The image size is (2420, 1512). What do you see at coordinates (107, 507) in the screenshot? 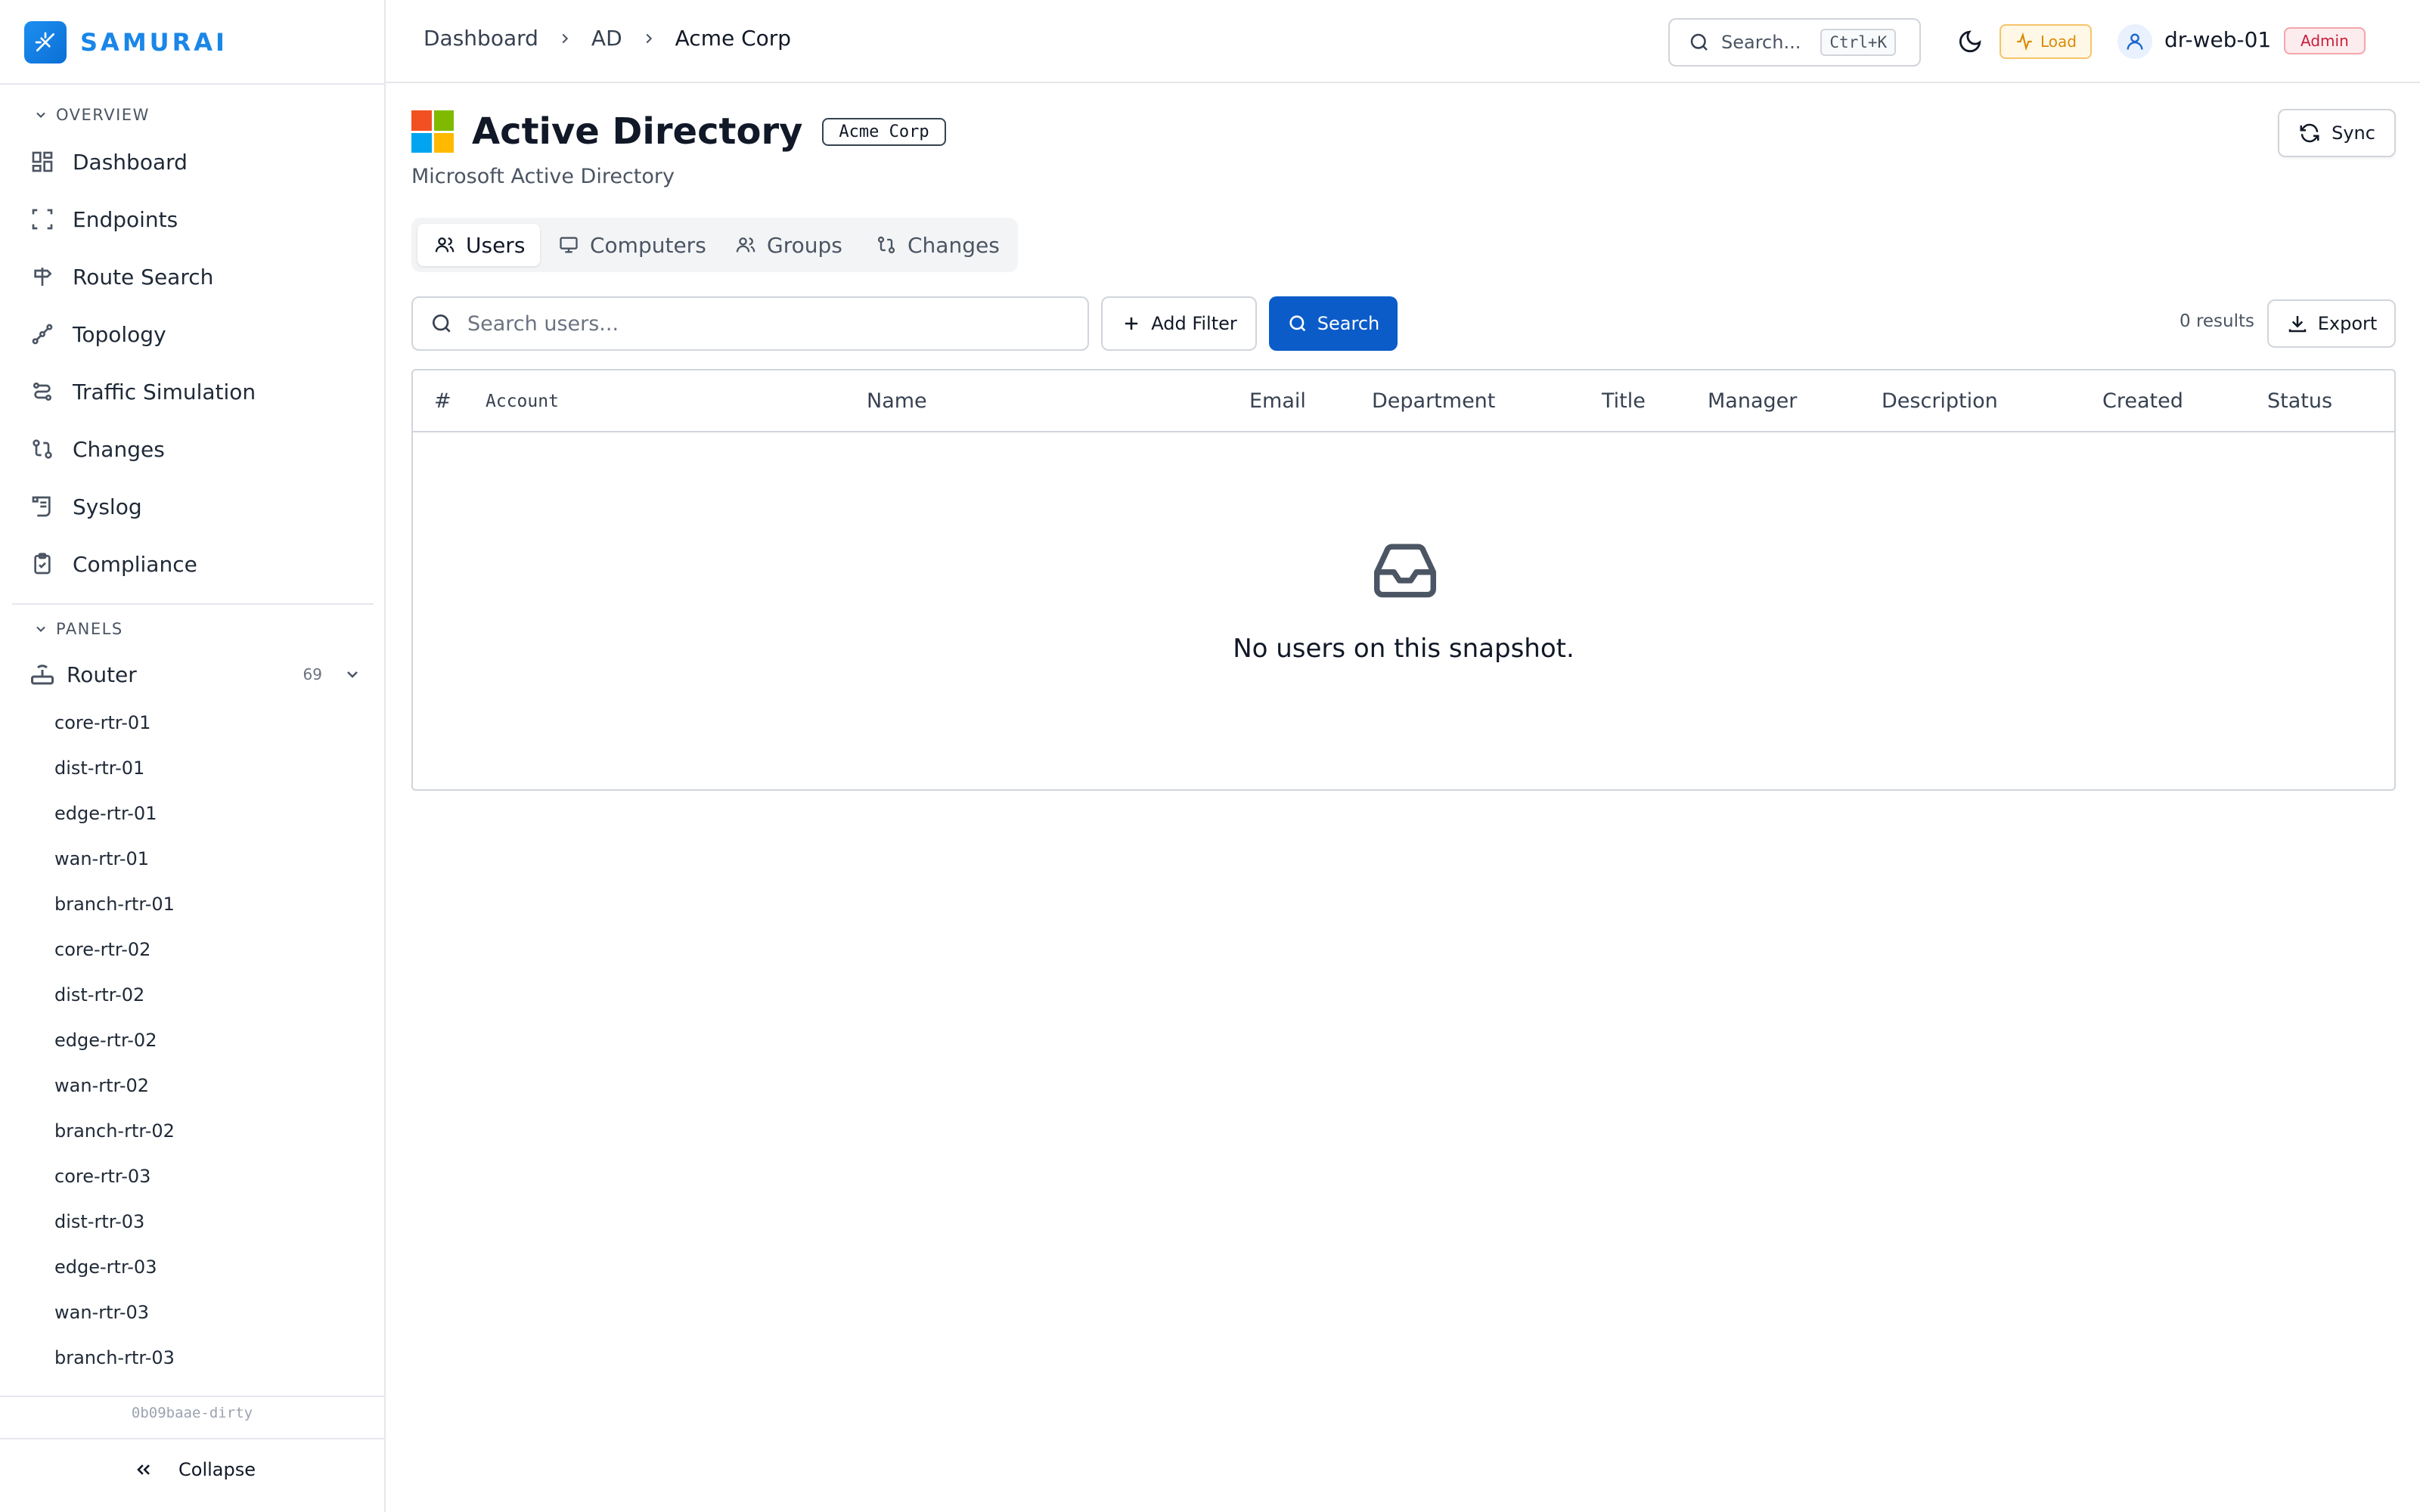
I see `sidebar-item-label: Syslog` at bounding box center [107, 507].